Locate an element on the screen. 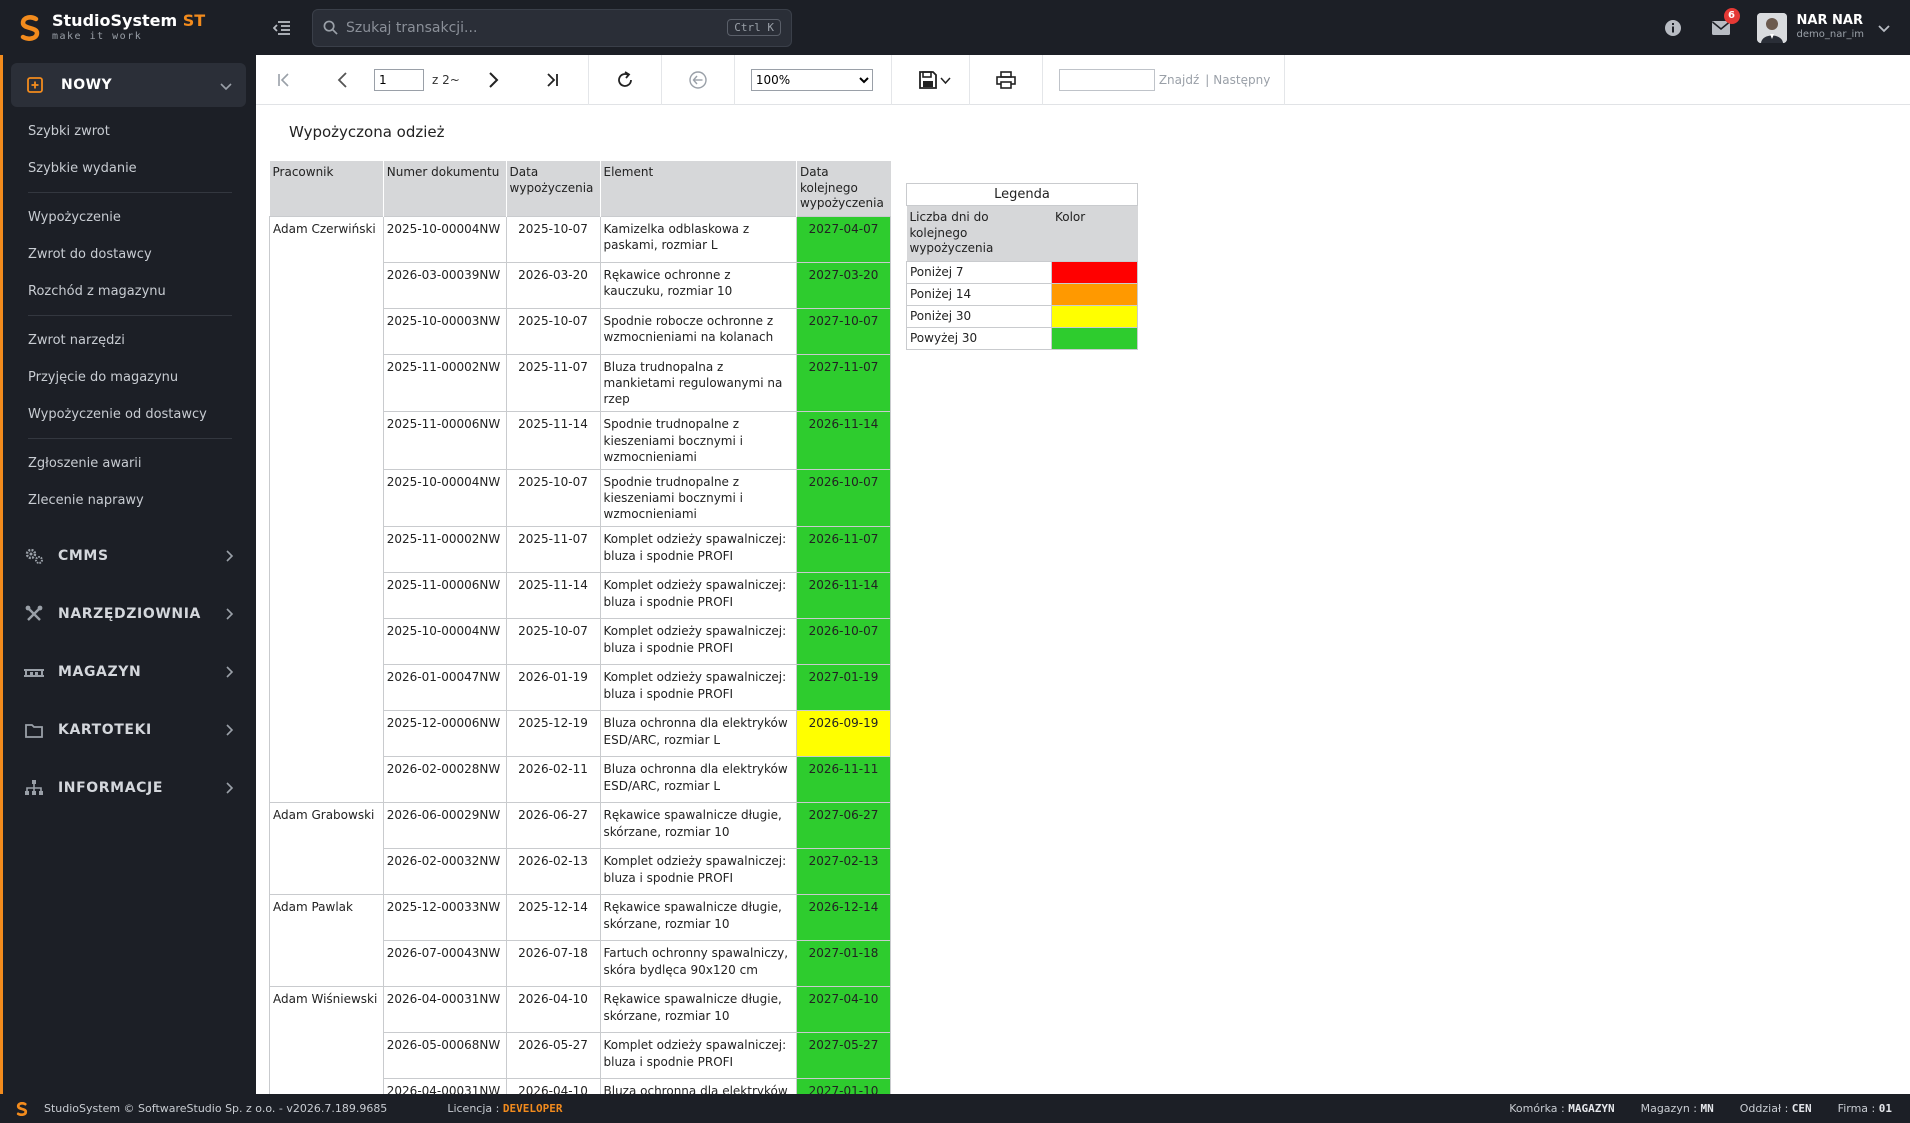  mail-icon: 6 is located at coordinates (1725, 23).